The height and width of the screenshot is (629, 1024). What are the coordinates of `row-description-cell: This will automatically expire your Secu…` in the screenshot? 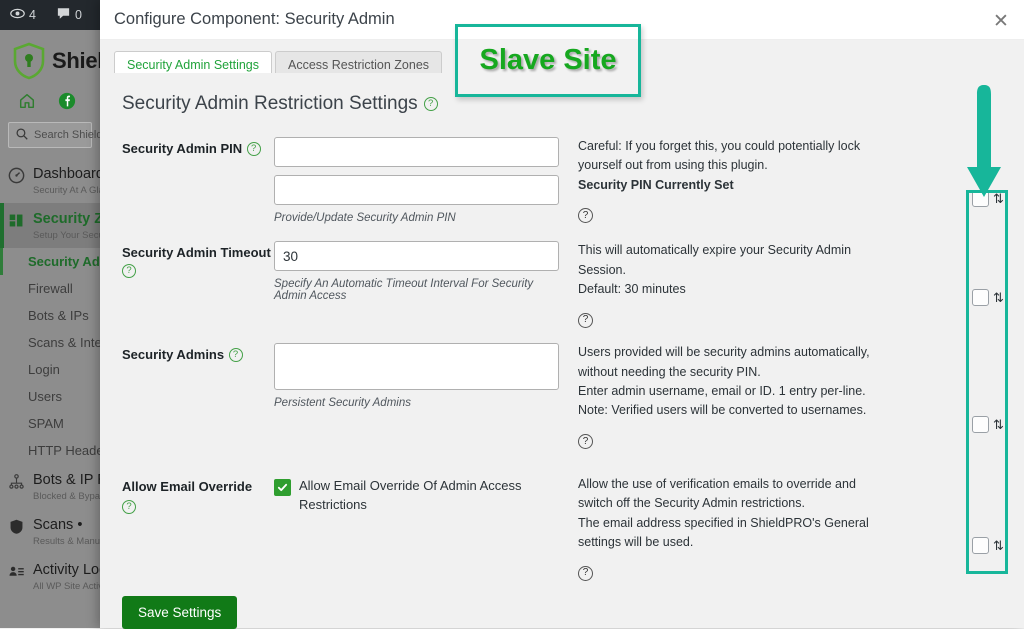 It's located at (758, 285).